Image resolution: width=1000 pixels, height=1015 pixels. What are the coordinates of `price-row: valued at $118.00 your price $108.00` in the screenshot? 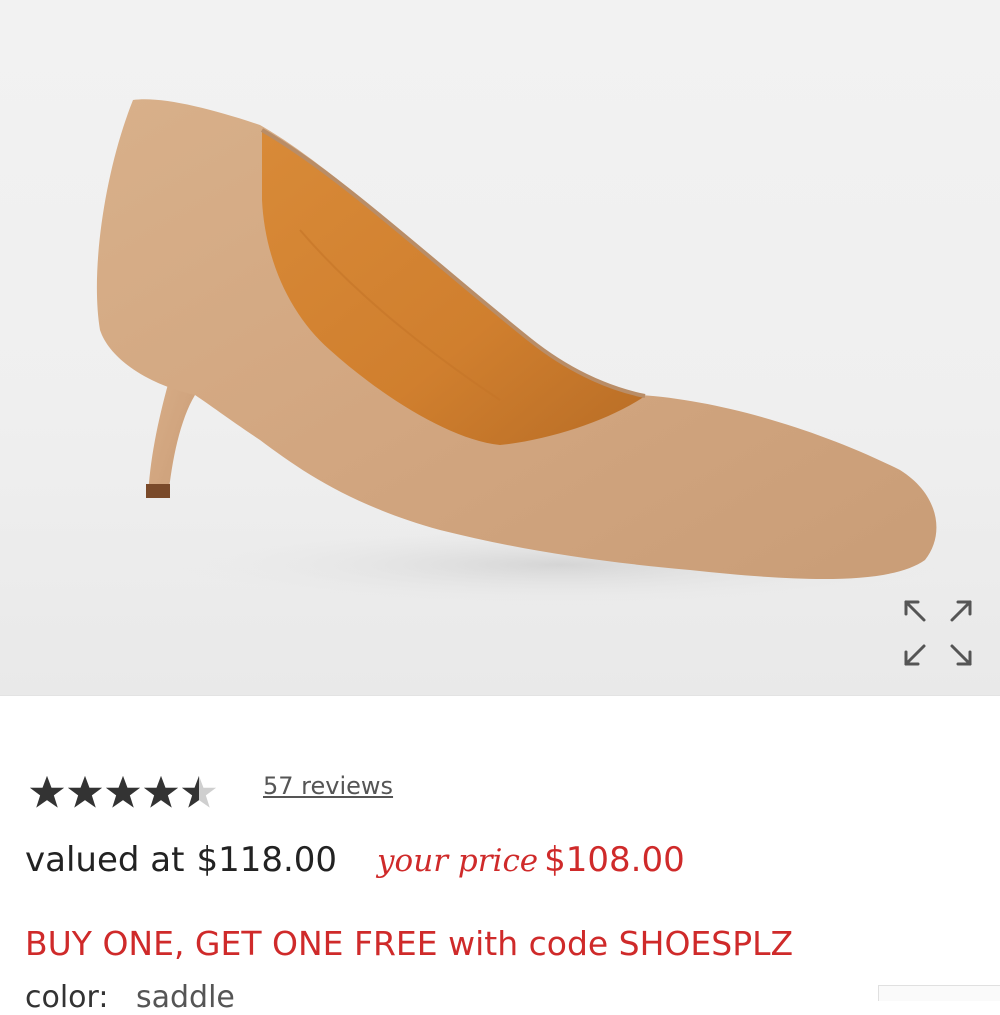 It's located at (355, 868).